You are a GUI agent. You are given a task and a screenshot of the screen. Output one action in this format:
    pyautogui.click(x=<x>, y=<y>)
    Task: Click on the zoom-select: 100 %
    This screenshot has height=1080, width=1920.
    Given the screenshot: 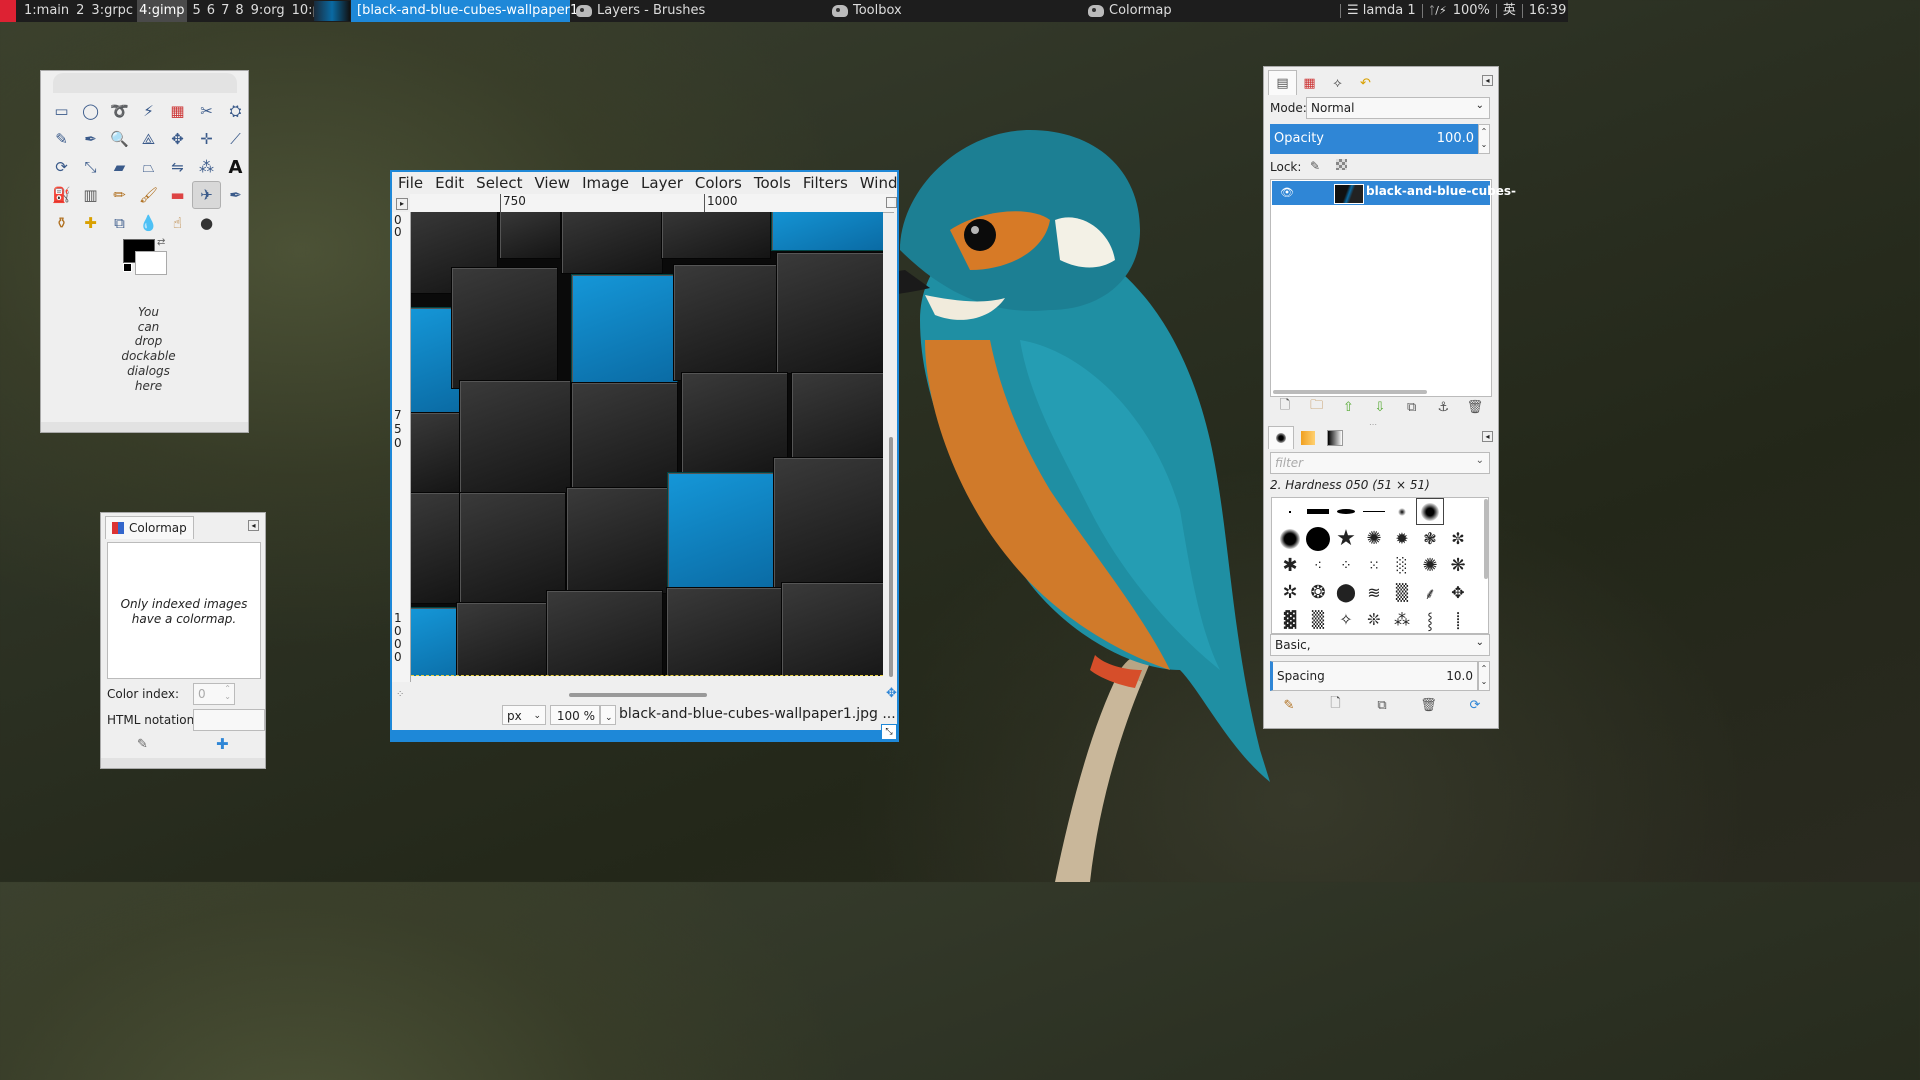 What is the action you would take?
    pyautogui.click(x=575, y=715)
    